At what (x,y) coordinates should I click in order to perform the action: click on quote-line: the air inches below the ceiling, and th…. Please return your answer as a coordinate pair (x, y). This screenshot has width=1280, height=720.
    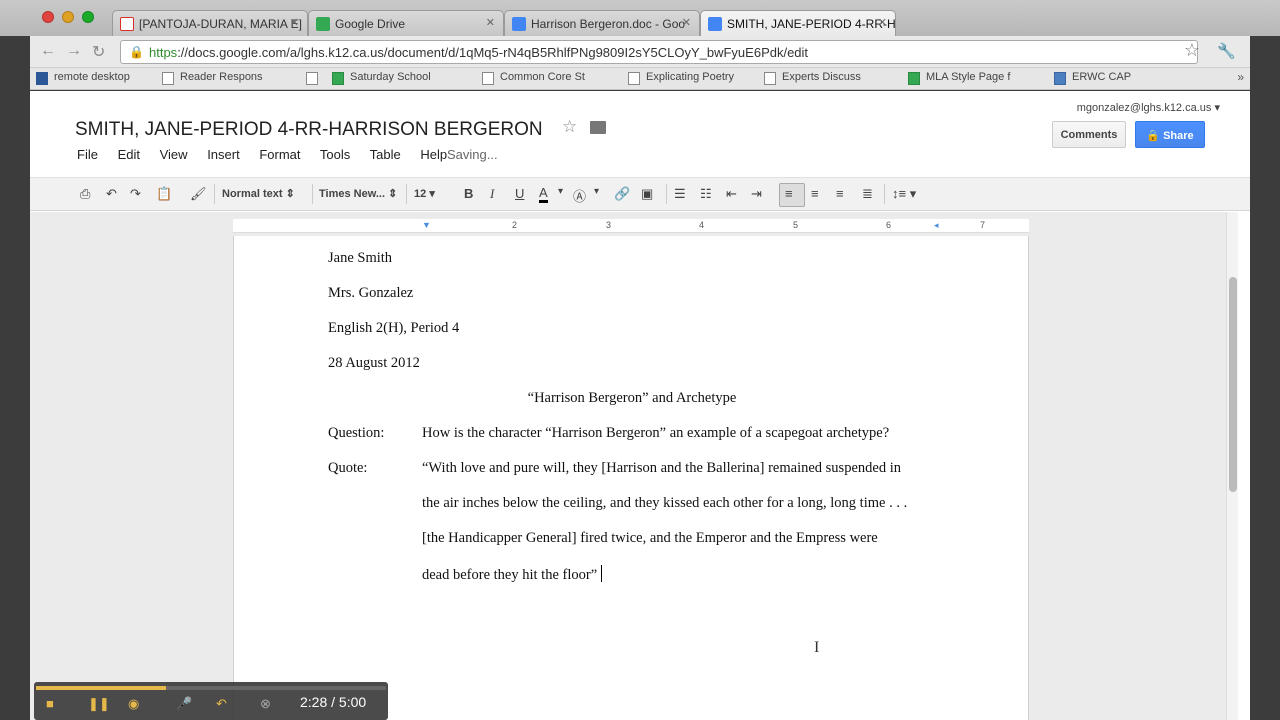
    Looking at the image, I should click on (665, 503).